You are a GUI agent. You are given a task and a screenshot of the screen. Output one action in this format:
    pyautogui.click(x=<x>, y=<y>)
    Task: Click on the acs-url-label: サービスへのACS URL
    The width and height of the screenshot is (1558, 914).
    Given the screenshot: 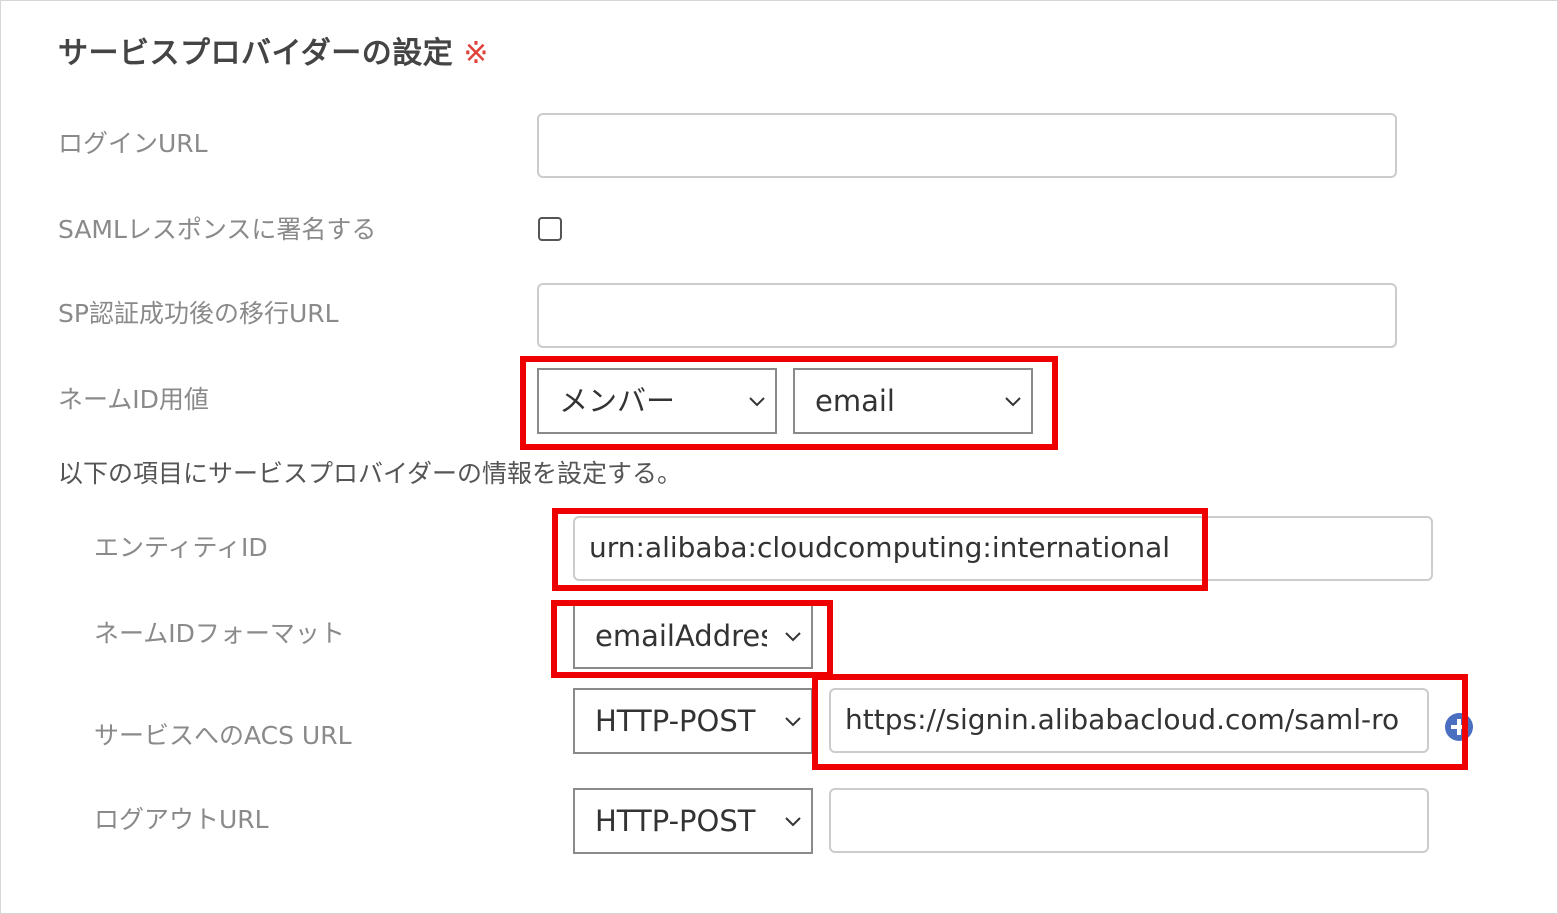 What is the action you would take?
    pyautogui.click(x=223, y=735)
    